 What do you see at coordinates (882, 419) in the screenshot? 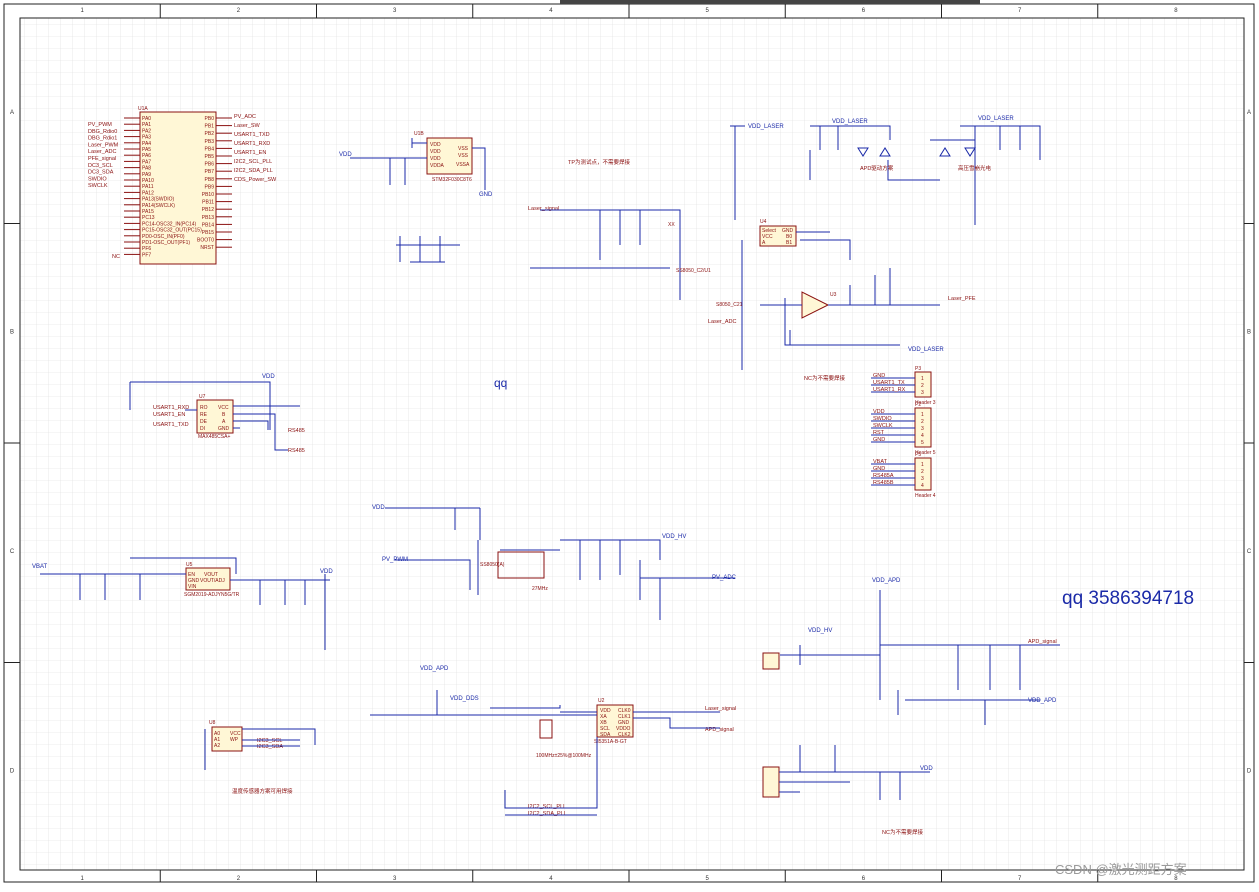
I see `header-net: SWDIO` at bounding box center [882, 419].